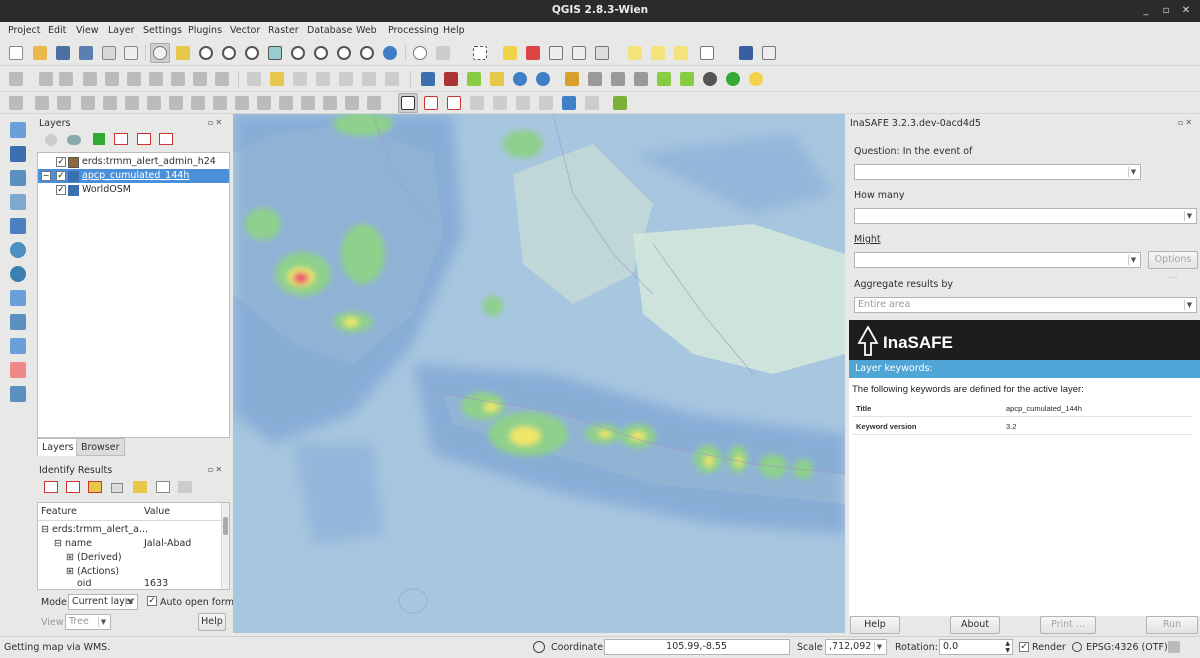 The image size is (1200, 658). What do you see at coordinates (252, 53) in the screenshot?
I see `zoom-native-icon` at bounding box center [252, 53].